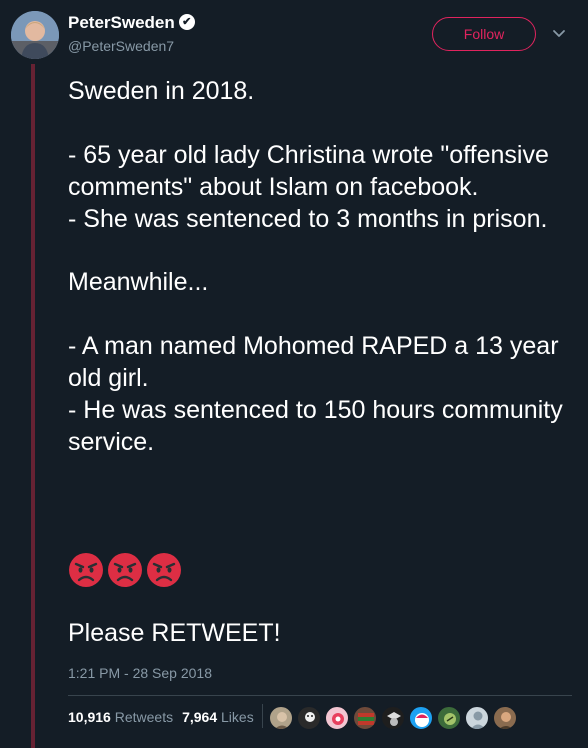 The width and height of the screenshot is (588, 748). I want to click on likes-stat: 7,964 Likes, so click(218, 717).